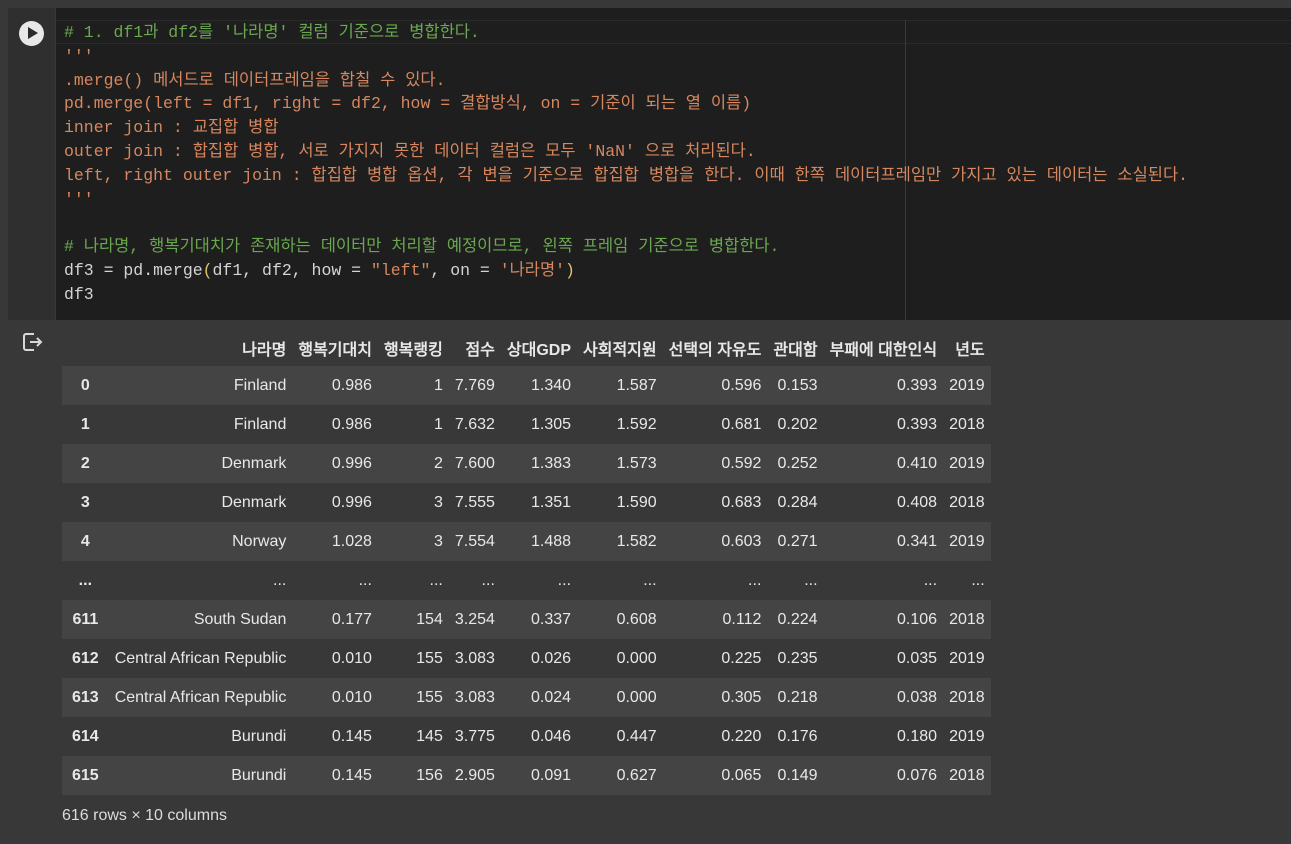  Describe the element at coordinates (551, 619) in the screenshot. I see `table-cell: 0.337` at that location.